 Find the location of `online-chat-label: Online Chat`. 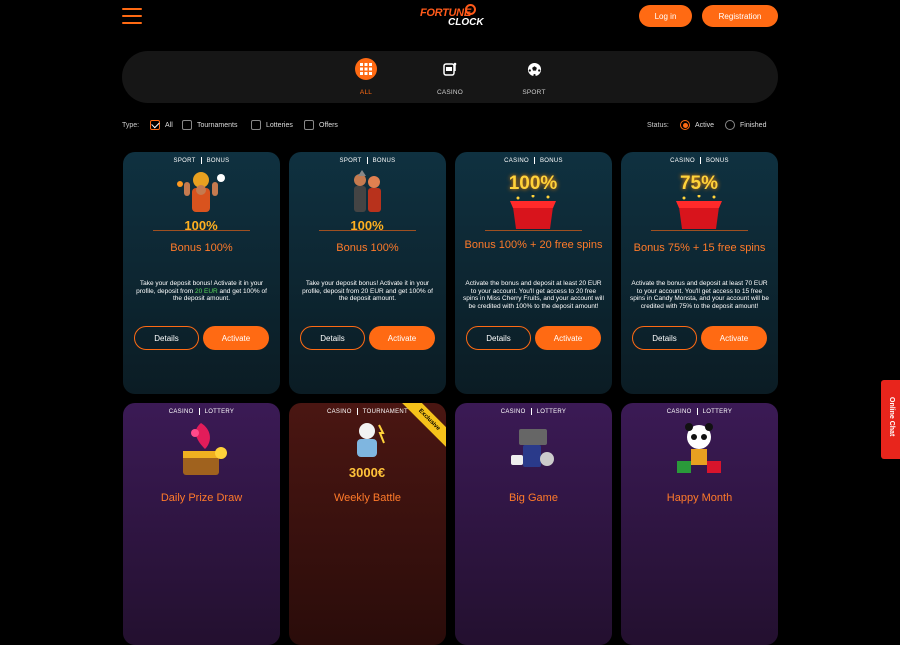

online-chat-label: Online Chat is located at coordinates (891, 417).